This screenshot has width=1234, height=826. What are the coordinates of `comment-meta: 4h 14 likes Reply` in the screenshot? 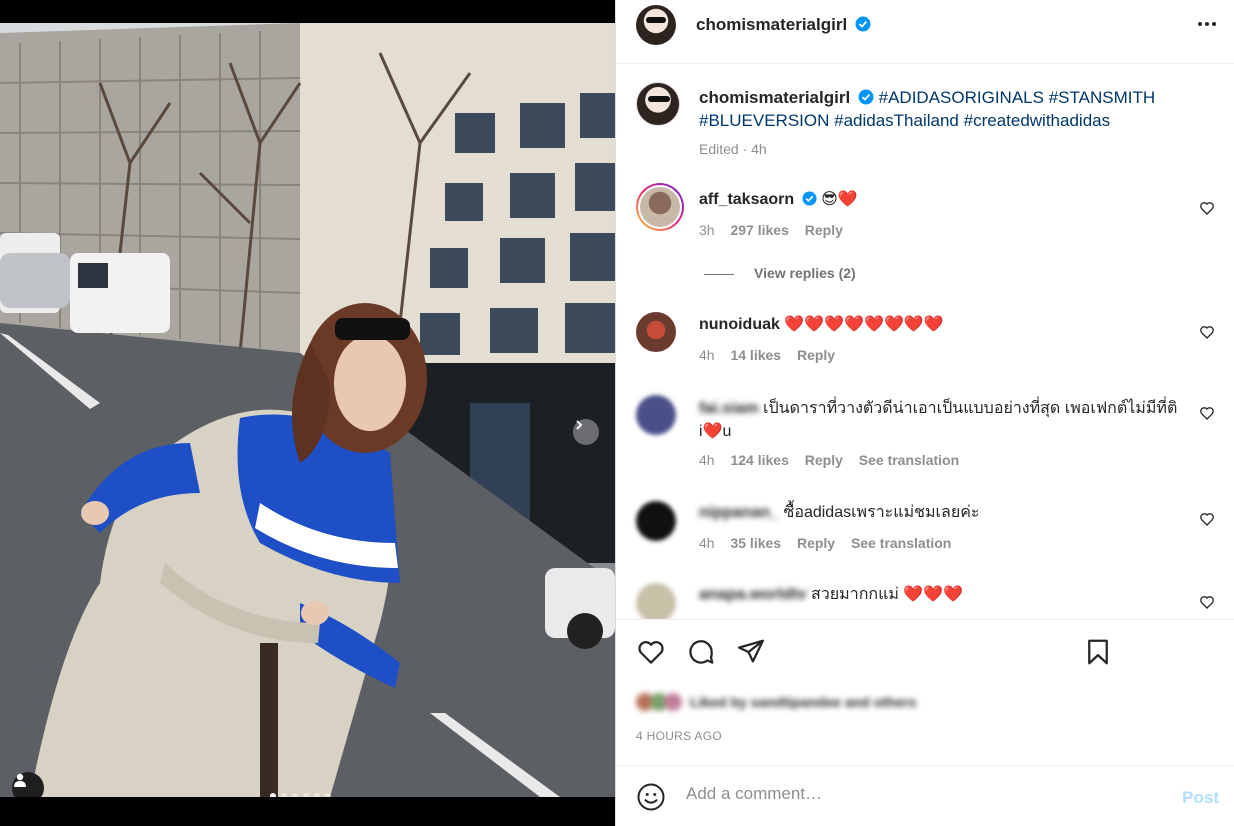 It's located at (773, 355).